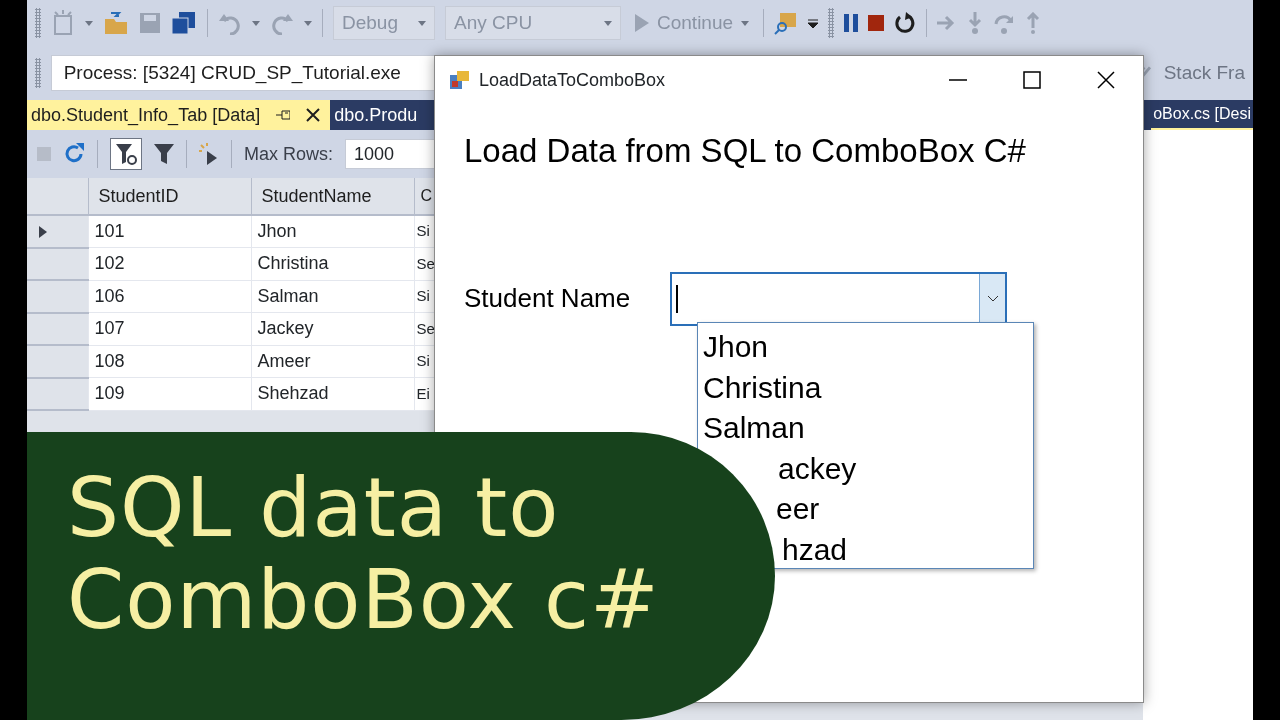 The width and height of the screenshot is (1280, 720). What do you see at coordinates (169, 231) in the screenshot?
I see `table-cell: 101` at bounding box center [169, 231].